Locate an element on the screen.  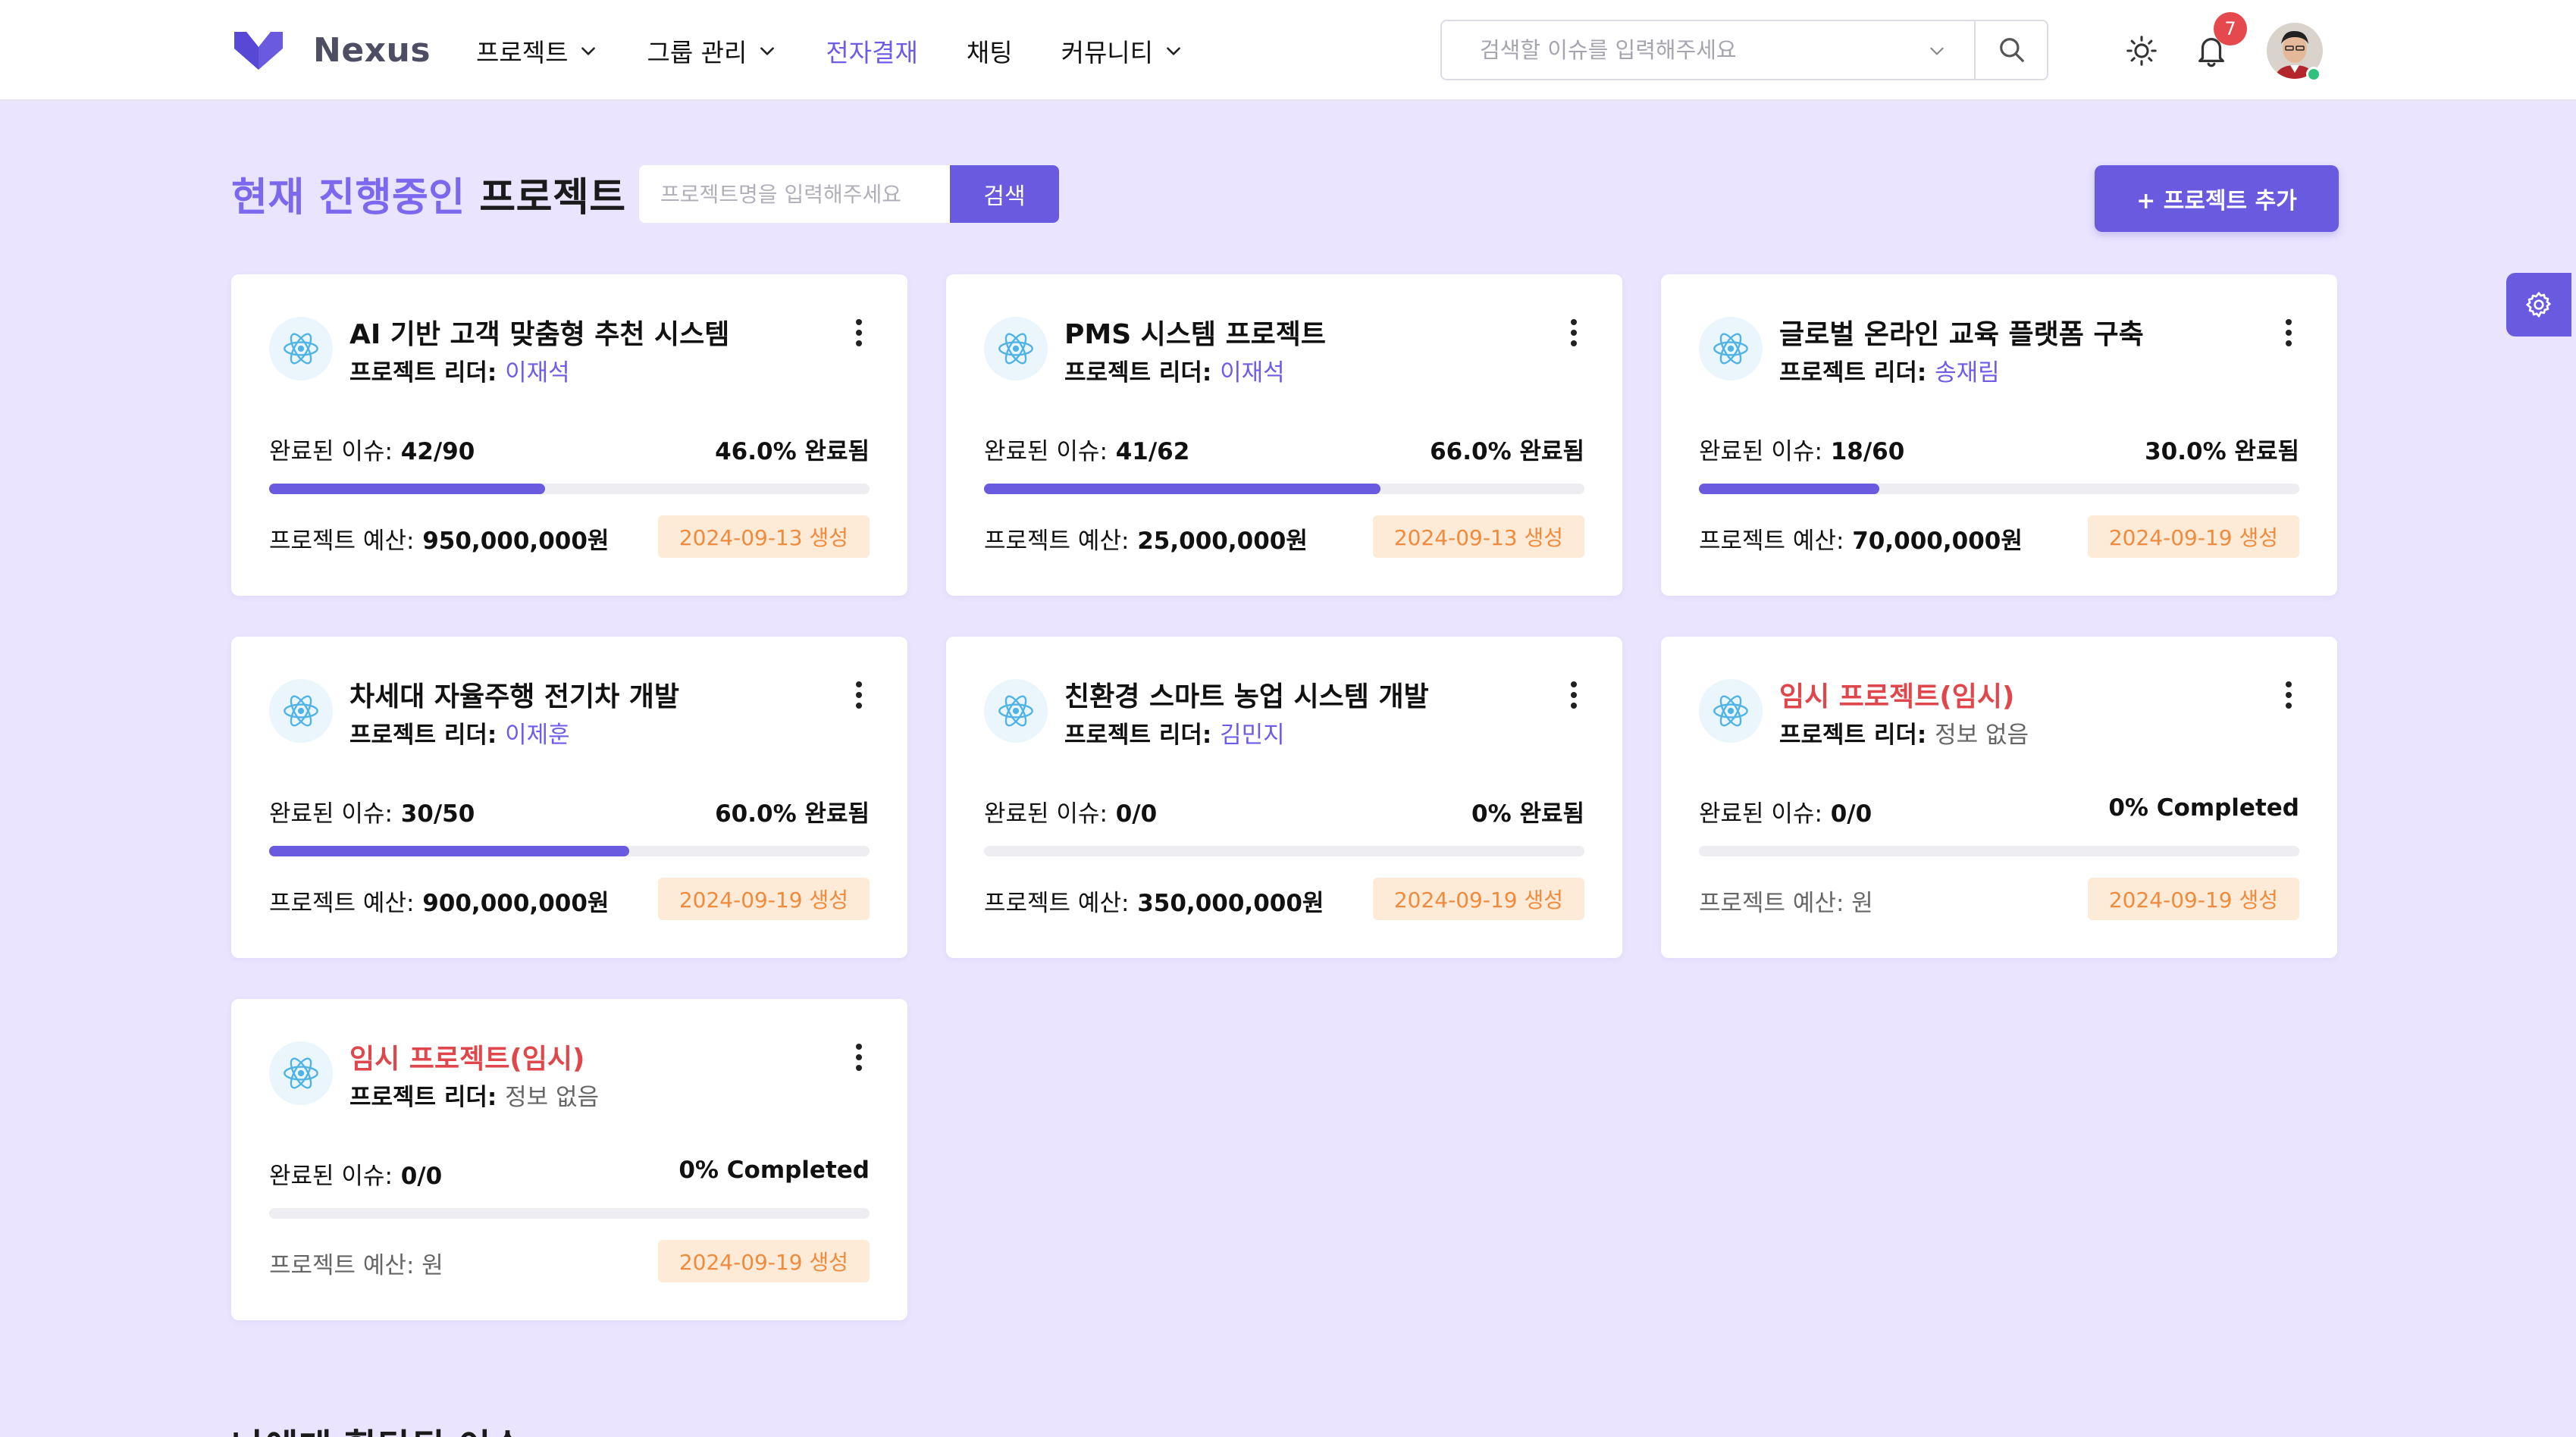
project-budget: 프로젝트 예산: 950,000,000원 is located at coordinates (439, 538).